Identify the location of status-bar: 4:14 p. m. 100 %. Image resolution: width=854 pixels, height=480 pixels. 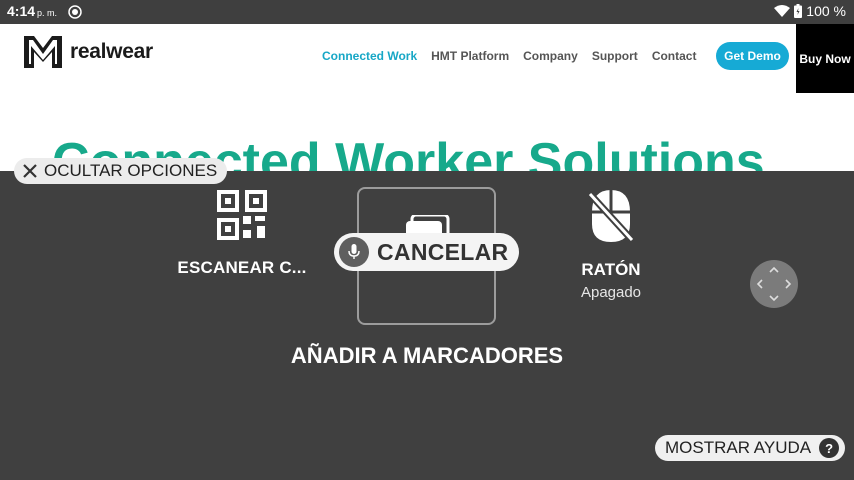
(427, 12).